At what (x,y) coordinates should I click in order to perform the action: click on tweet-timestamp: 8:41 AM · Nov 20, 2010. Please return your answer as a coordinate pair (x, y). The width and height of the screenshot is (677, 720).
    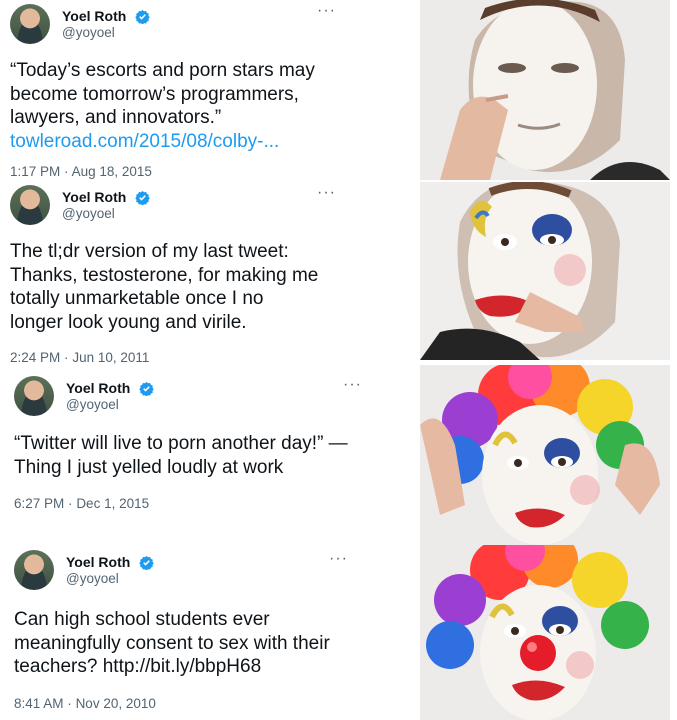
    Looking at the image, I should click on (85, 703).